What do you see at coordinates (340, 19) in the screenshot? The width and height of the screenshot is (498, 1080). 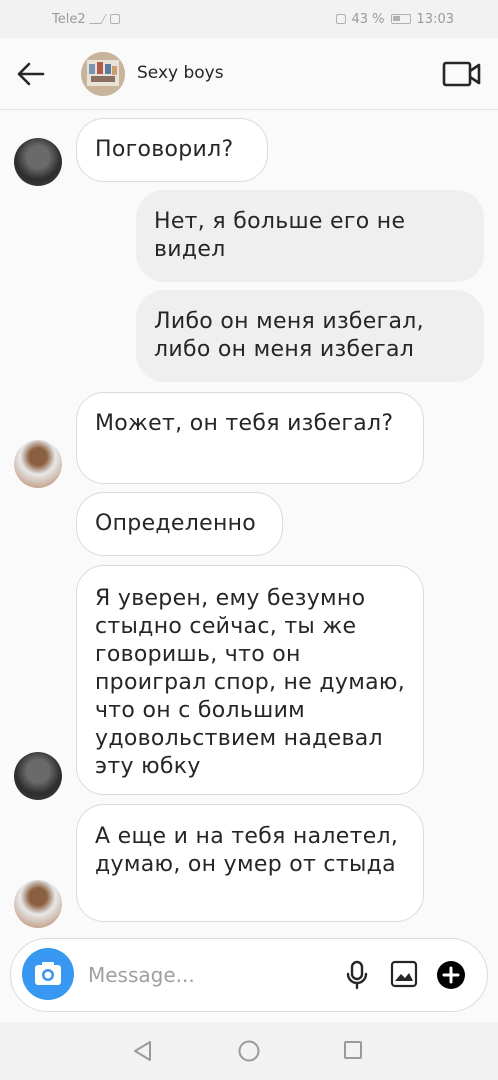 I see `vibrate-icon` at bounding box center [340, 19].